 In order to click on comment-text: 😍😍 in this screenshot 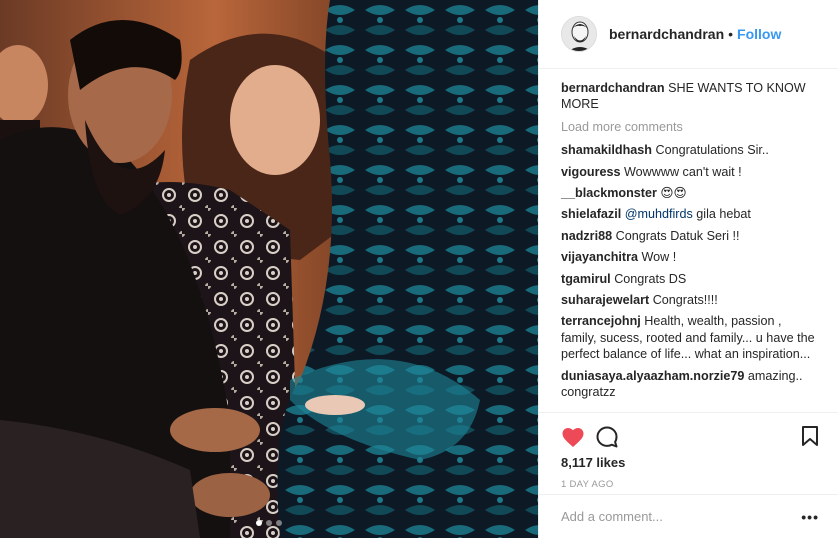, I will do `click(673, 193)`.